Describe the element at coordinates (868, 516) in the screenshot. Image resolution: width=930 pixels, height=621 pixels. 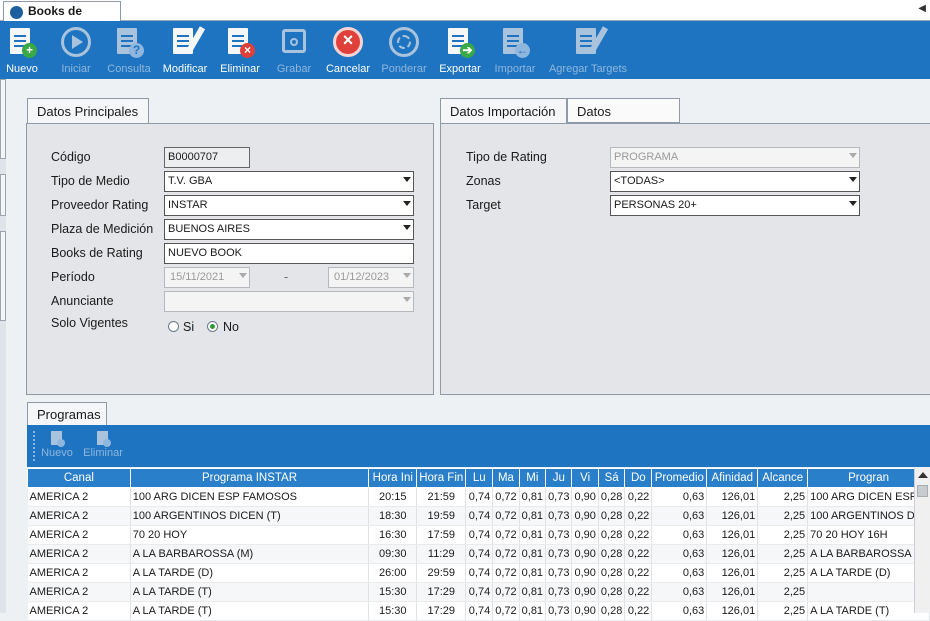
I see `table-cell: 100 ARGENTINOS DIC` at that location.